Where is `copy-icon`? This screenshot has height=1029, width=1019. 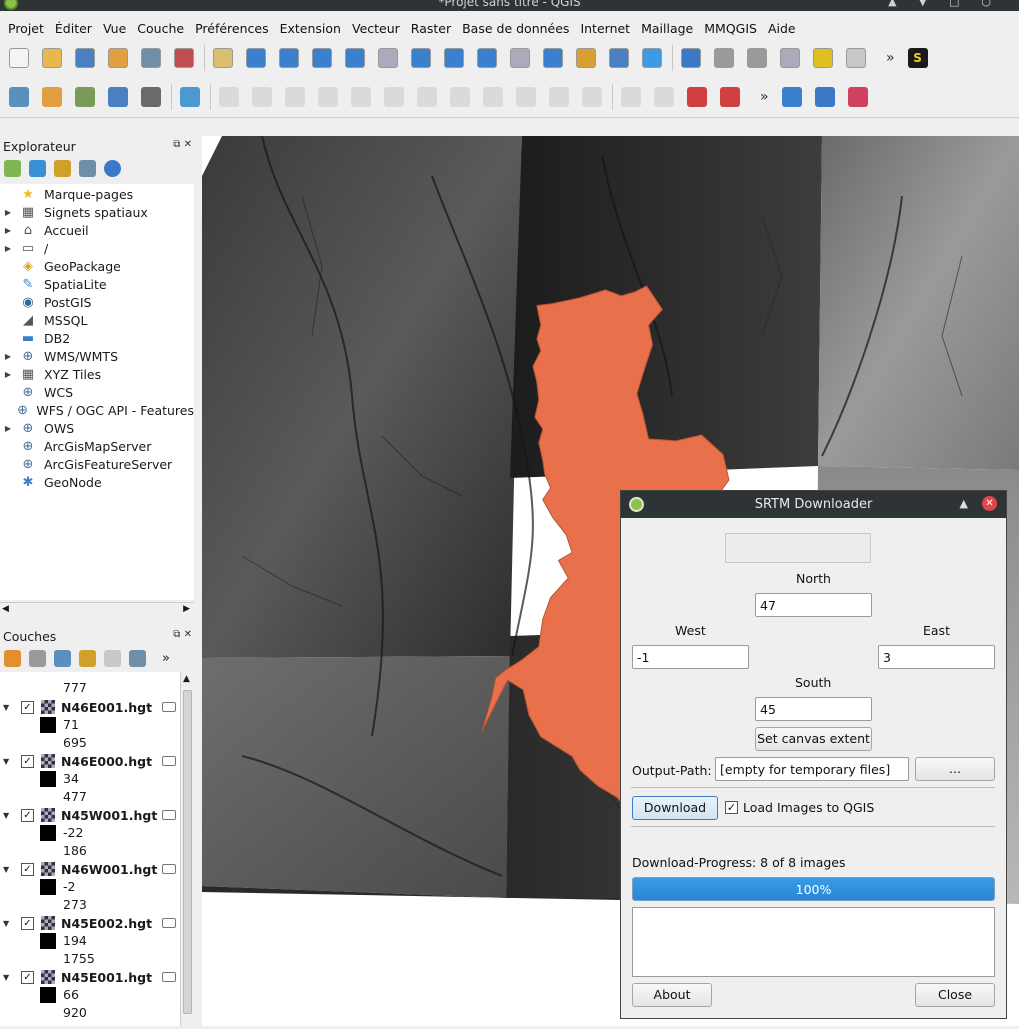
copy-icon is located at coordinates (460, 97).